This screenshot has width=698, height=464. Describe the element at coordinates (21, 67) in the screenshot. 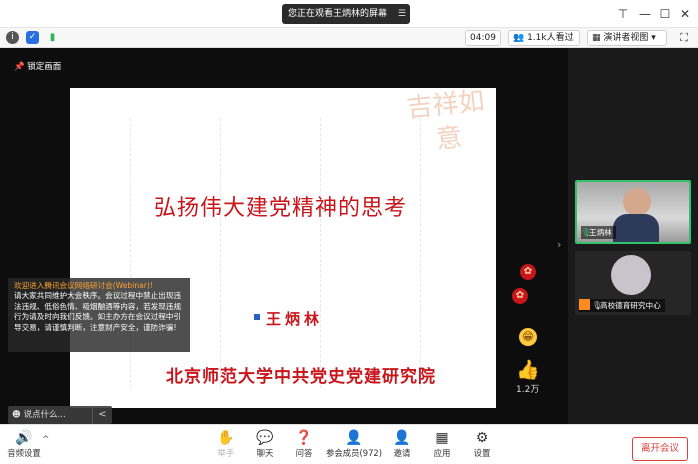

I see `pin-lock-icon: 📌` at that location.